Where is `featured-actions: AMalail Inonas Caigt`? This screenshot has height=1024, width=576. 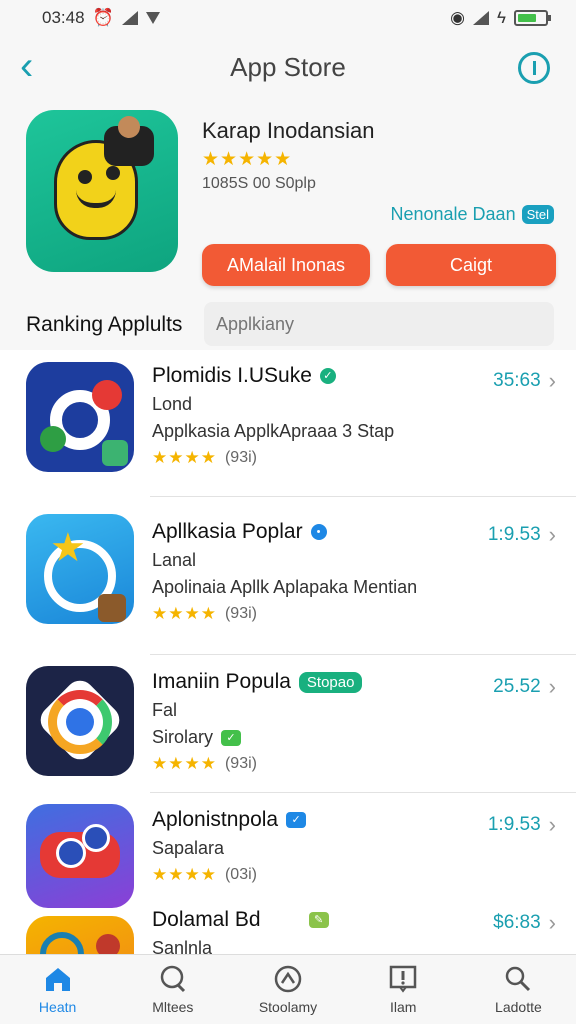 featured-actions: AMalail Inonas Caigt is located at coordinates (379, 265).